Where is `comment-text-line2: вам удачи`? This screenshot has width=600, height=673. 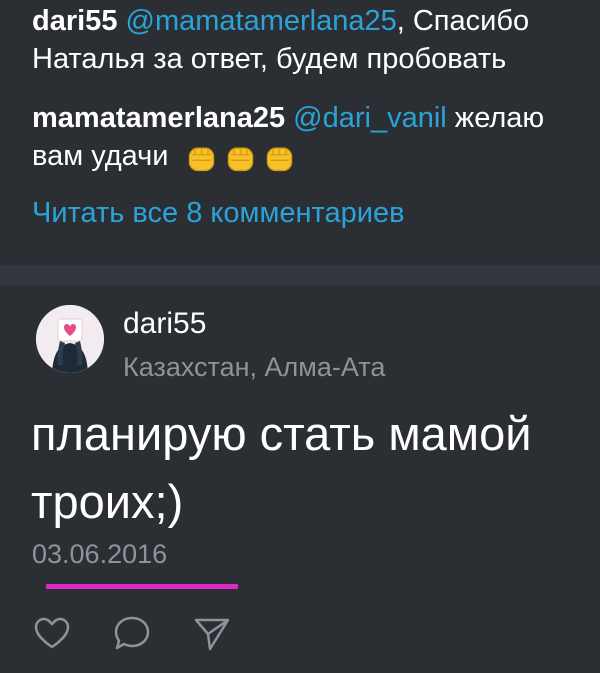
comment-text-line2: вам удачи is located at coordinates (100, 156).